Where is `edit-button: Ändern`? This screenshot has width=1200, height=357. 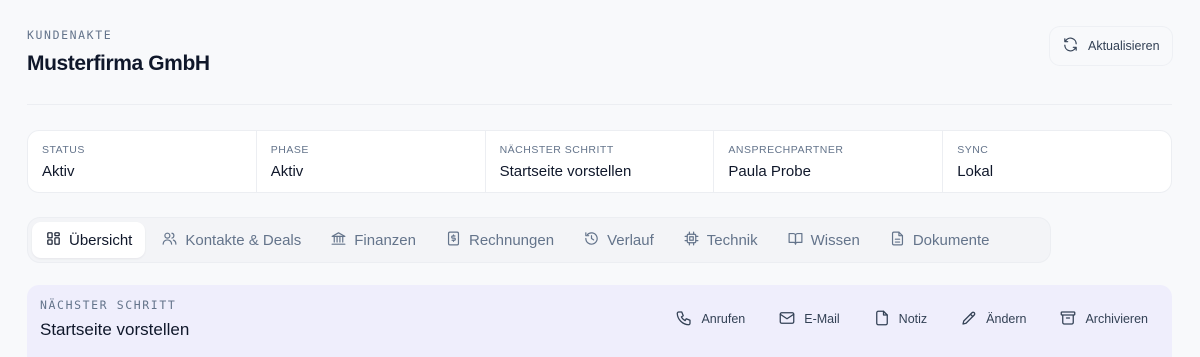 edit-button: Ändern is located at coordinates (994, 319).